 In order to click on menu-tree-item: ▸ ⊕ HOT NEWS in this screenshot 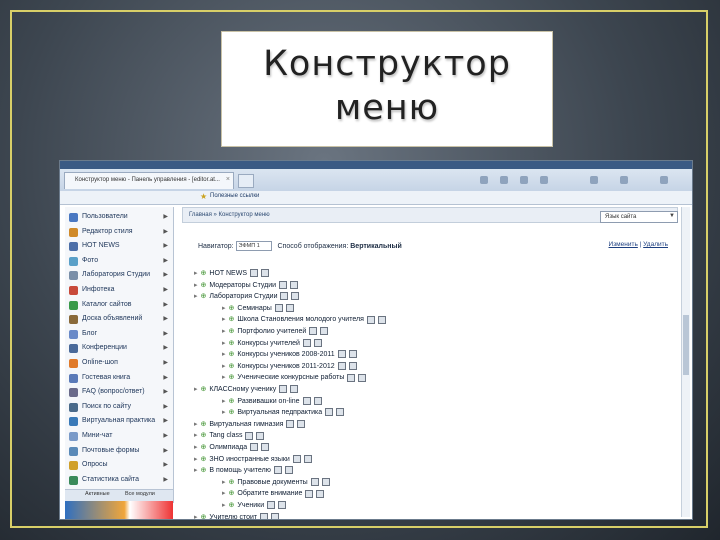, I will do `click(231, 274)`.